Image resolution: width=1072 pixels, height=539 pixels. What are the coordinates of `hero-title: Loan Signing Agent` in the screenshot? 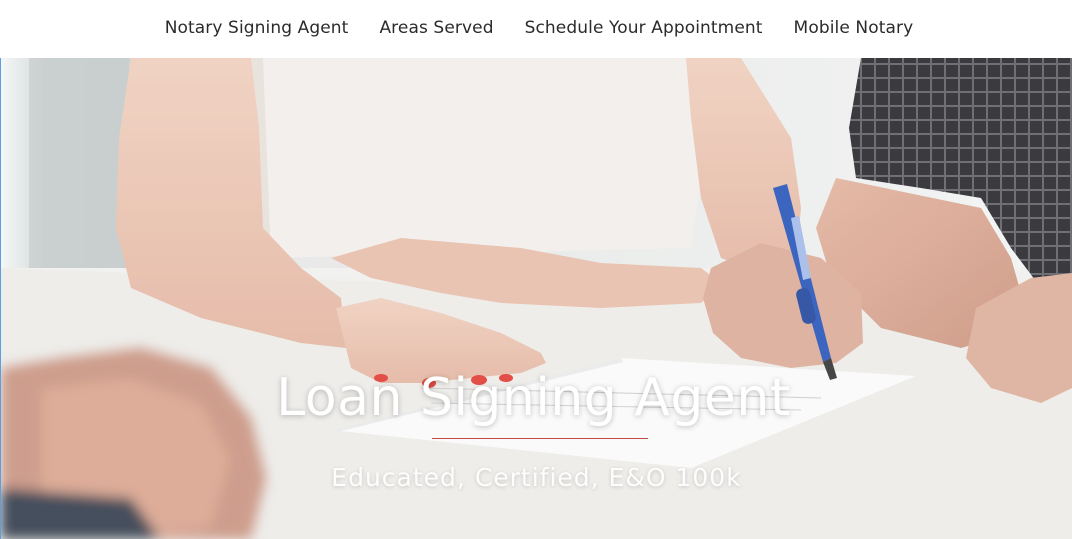 It's located at (533, 398).